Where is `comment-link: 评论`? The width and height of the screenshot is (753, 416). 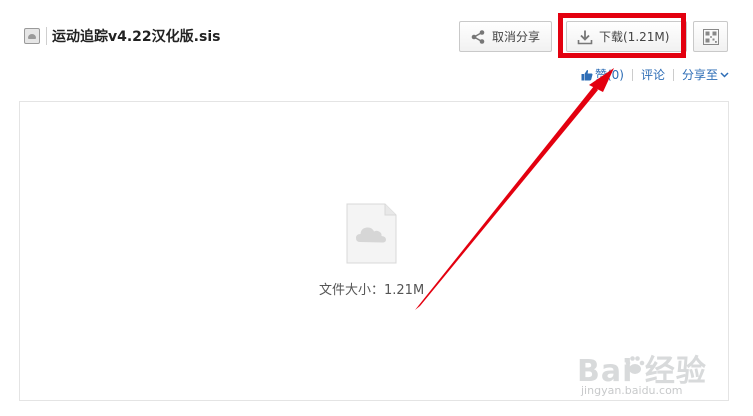 comment-link: 评论 is located at coordinates (653, 74).